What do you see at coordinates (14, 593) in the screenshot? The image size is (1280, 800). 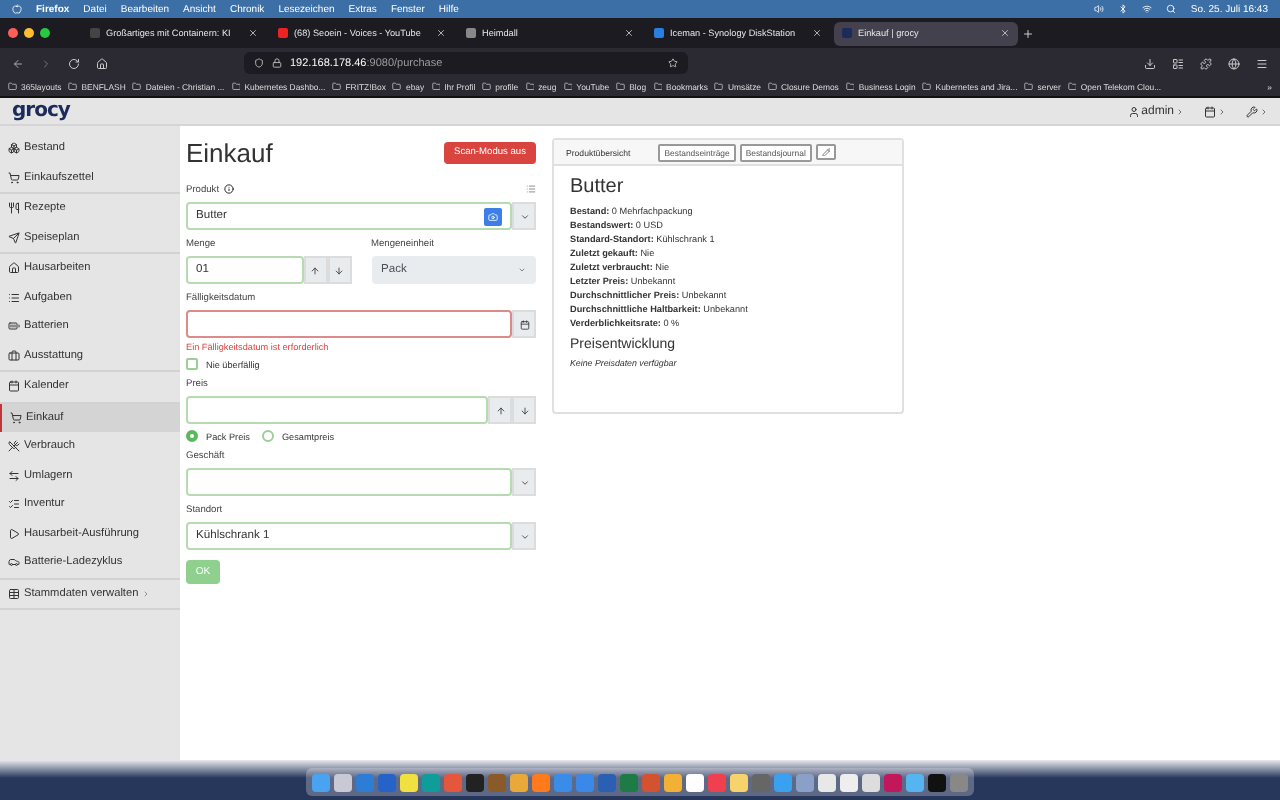 I see `table-icon` at bounding box center [14, 593].